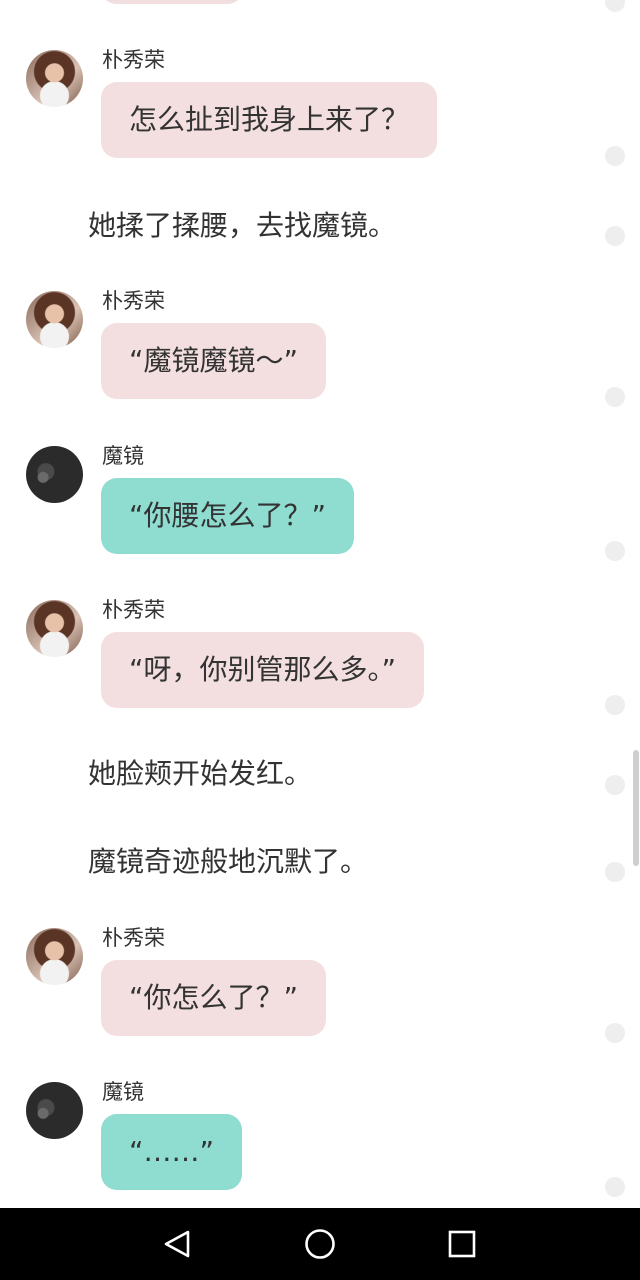  Describe the element at coordinates (172, 1152) in the screenshot. I see `message-bubble: “……”` at that location.